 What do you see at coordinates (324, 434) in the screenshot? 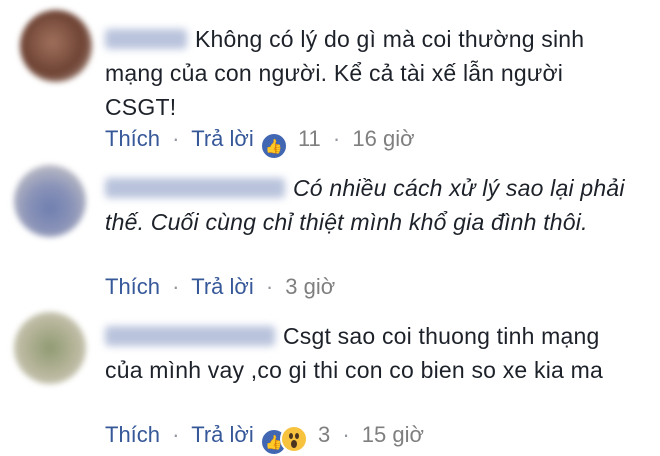
I see `reaction-count: 3` at bounding box center [324, 434].